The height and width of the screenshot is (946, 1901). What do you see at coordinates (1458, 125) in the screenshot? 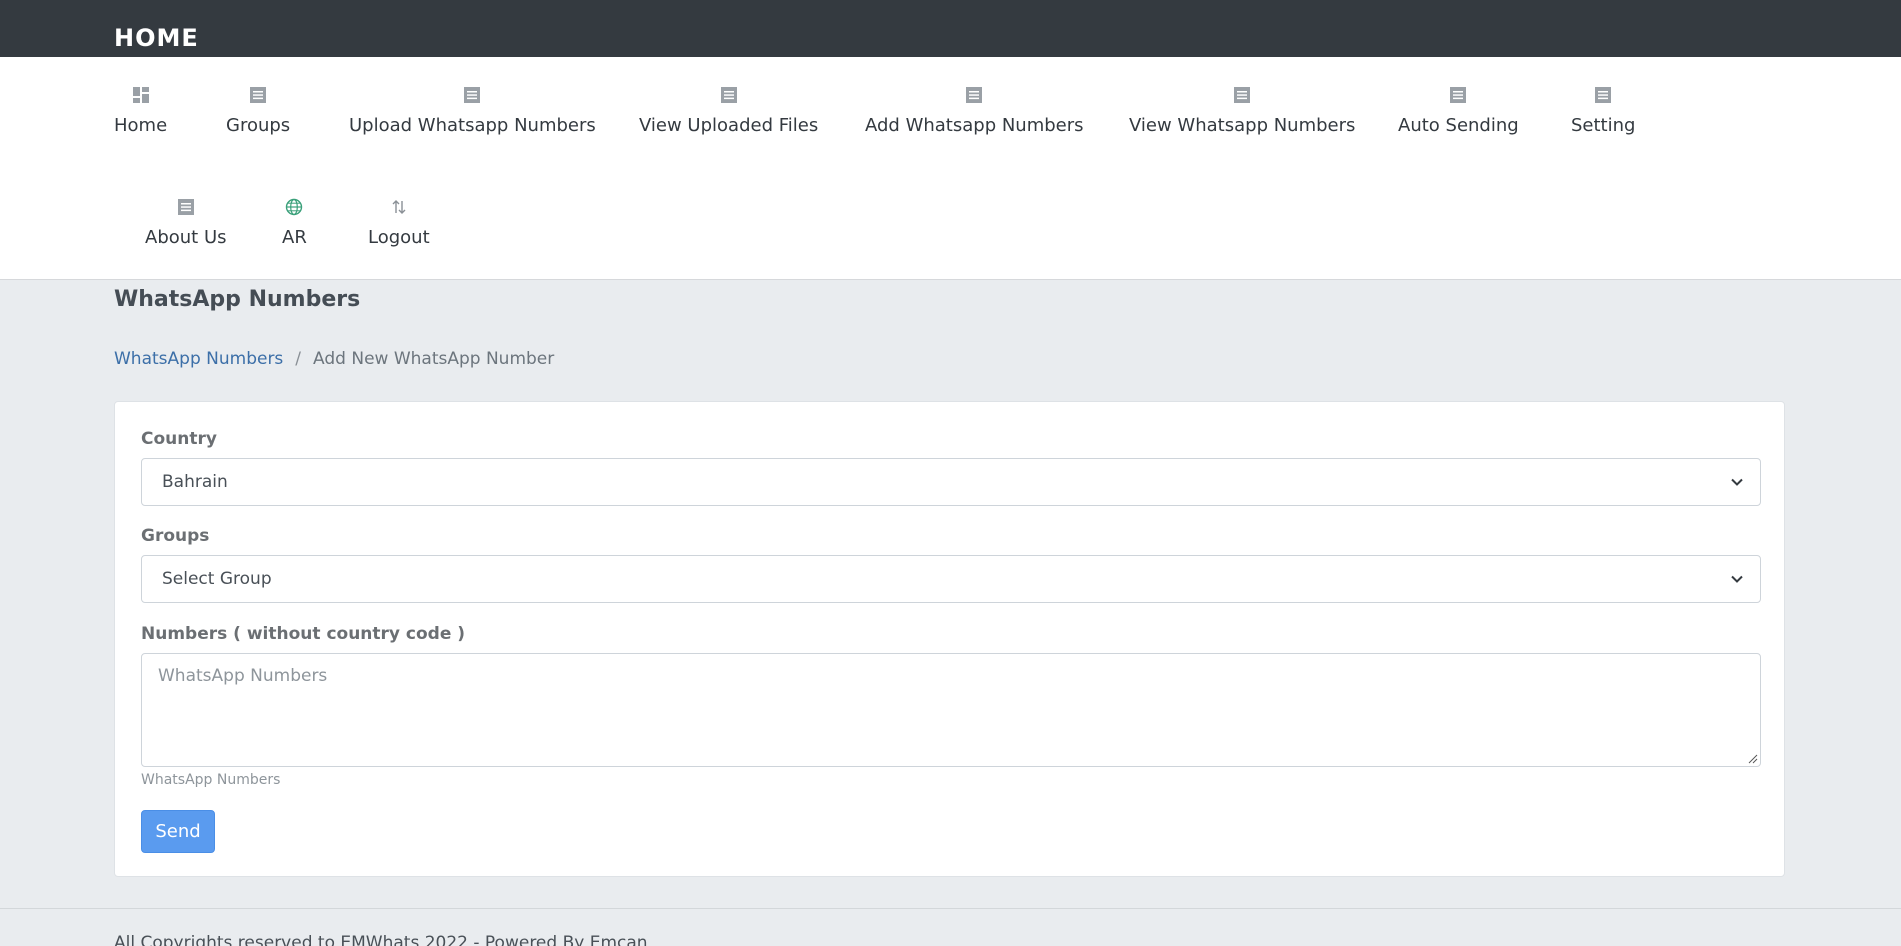
I see `nav-label-auto-sending: Auto Sending` at bounding box center [1458, 125].